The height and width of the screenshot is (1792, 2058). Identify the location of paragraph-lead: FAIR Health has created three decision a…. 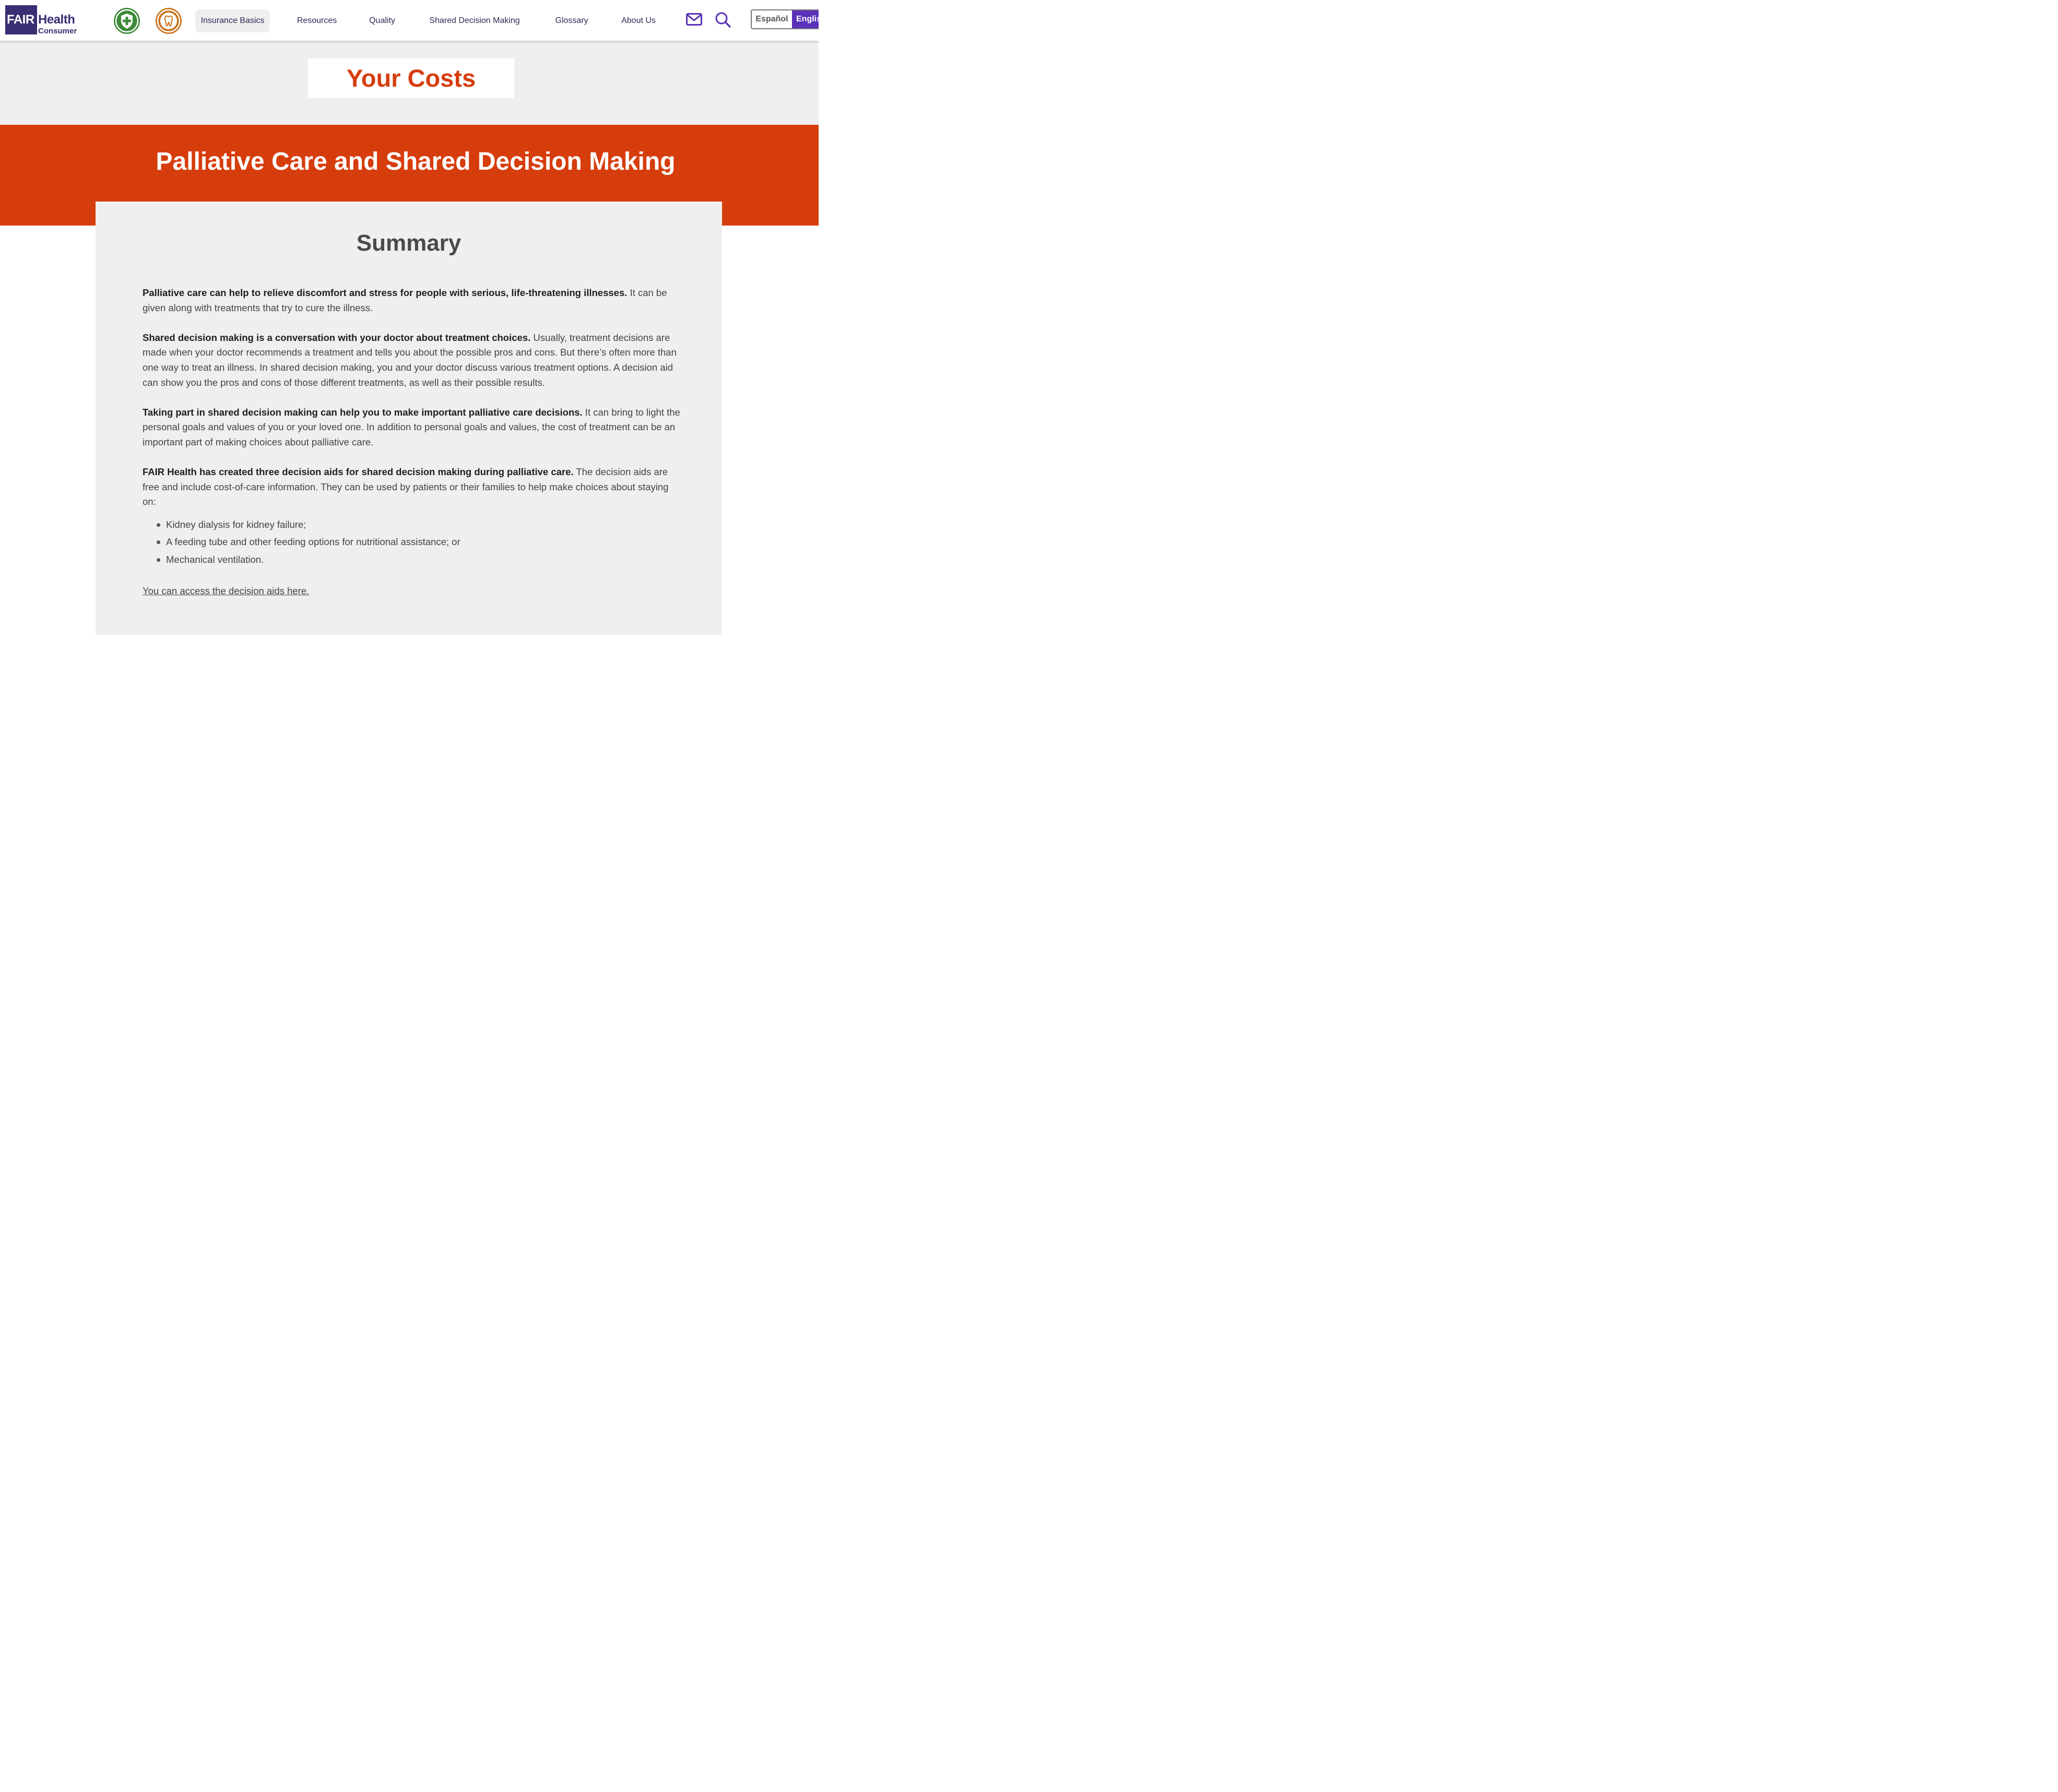
(359, 472).